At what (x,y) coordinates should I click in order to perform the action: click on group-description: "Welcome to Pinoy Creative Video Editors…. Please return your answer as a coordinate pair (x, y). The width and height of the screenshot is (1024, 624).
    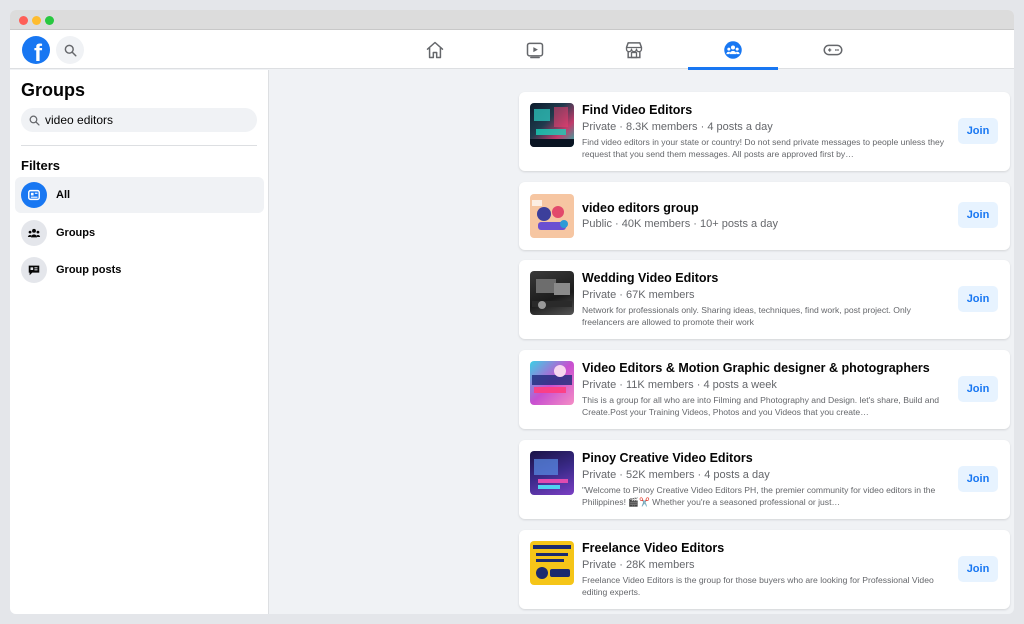
    Looking at the image, I should click on (759, 496).